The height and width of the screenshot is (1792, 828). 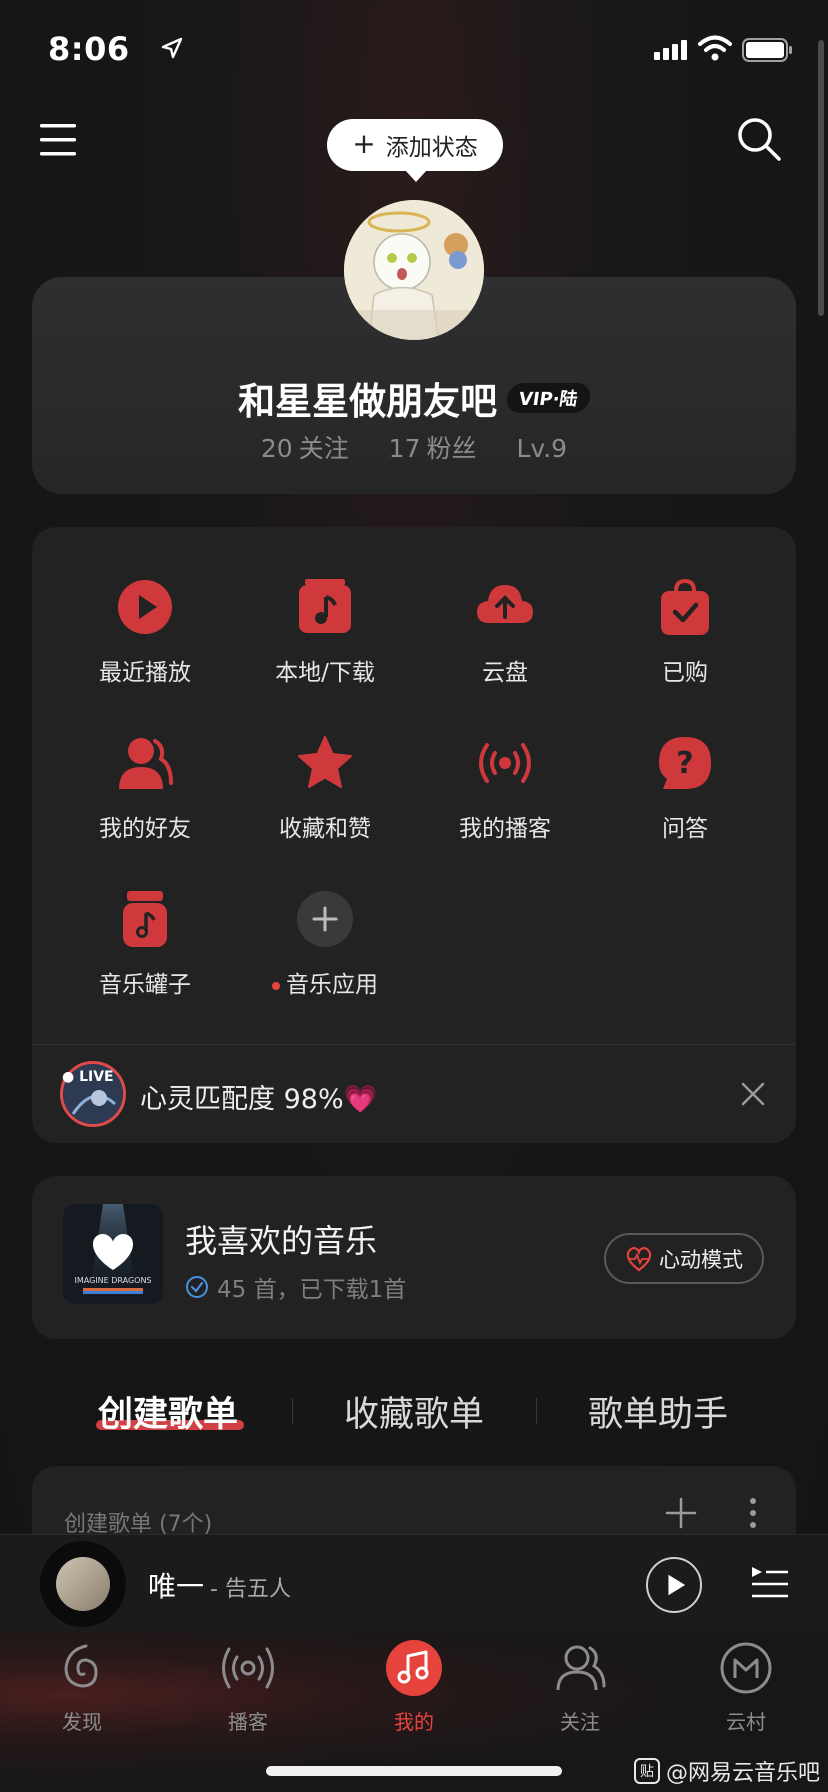 What do you see at coordinates (89, 49) in the screenshot?
I see `status-time: 8:06` at bounding box center [89, 49].